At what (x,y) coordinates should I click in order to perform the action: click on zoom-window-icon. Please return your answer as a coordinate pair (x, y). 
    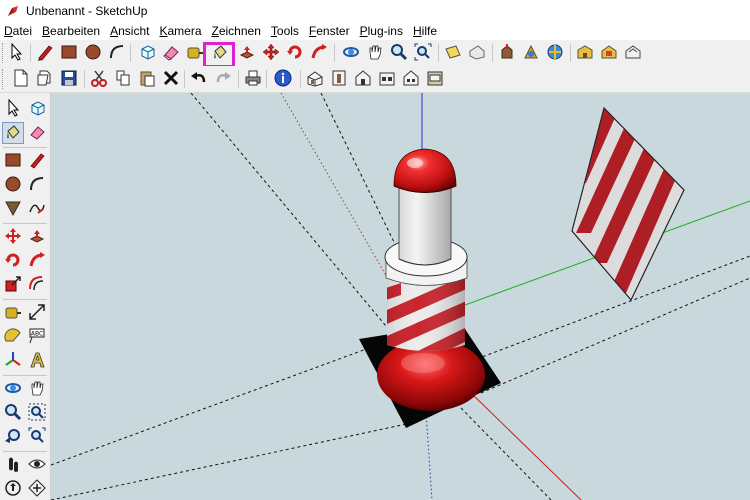
    Looking at the image, I should click on (37, 413).